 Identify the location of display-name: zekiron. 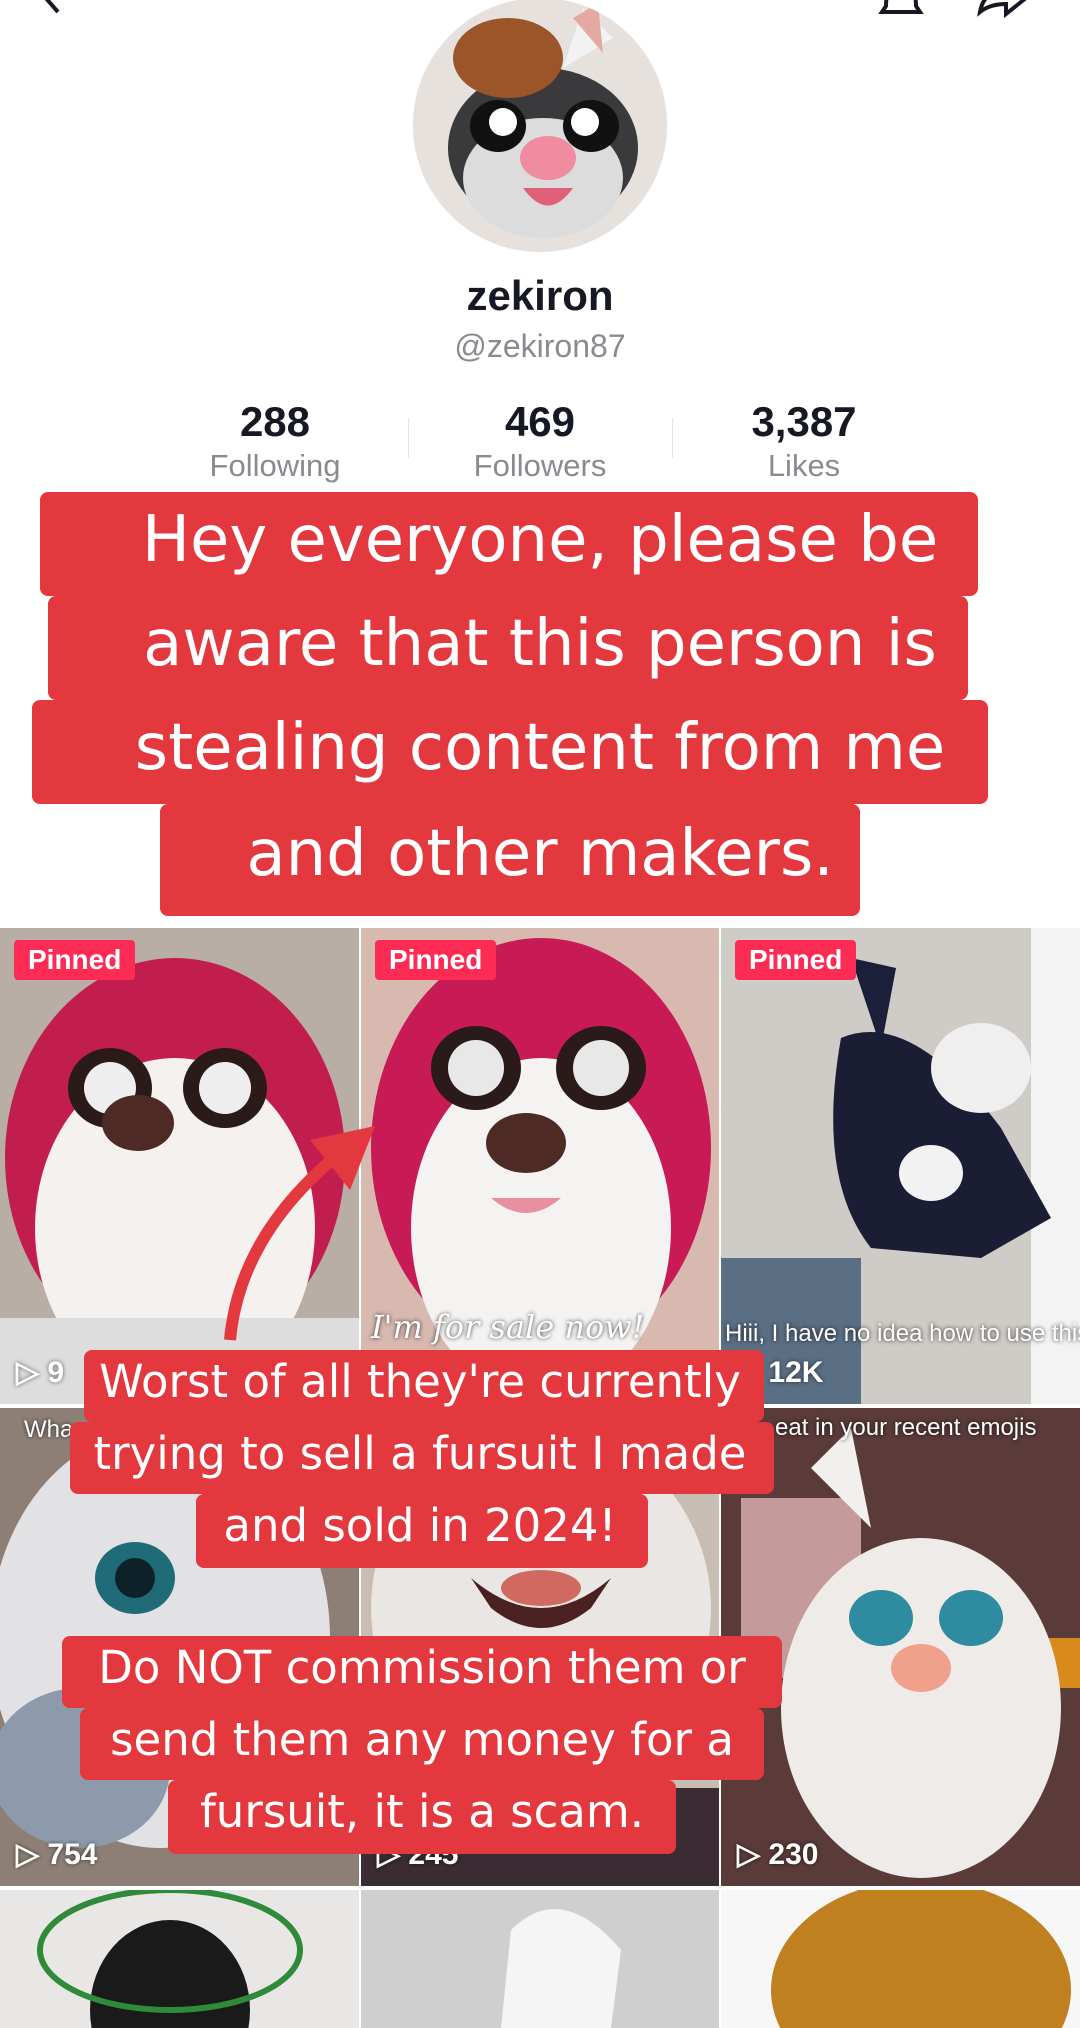
(540, 295).